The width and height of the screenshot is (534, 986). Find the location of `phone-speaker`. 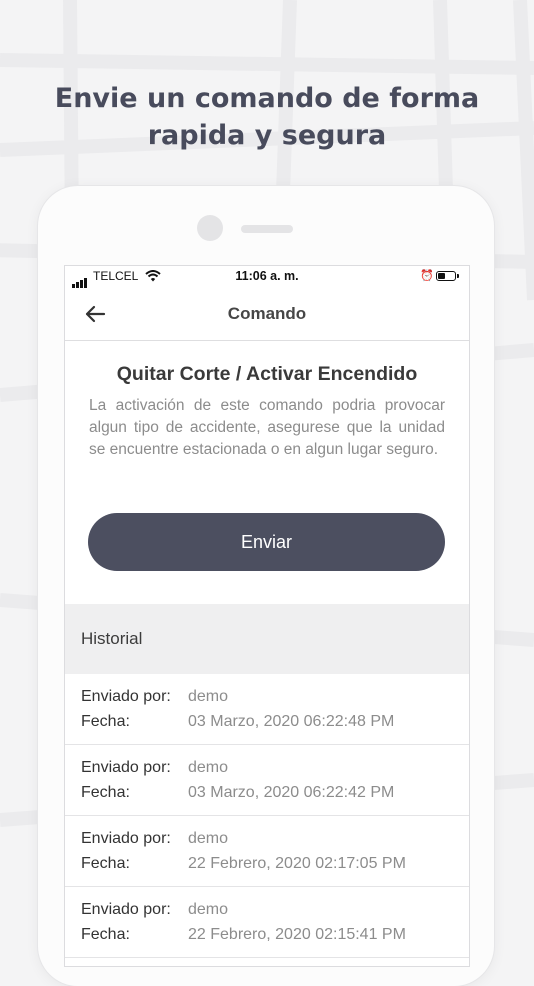

phone-speaker is located at coordinates (267, 229).